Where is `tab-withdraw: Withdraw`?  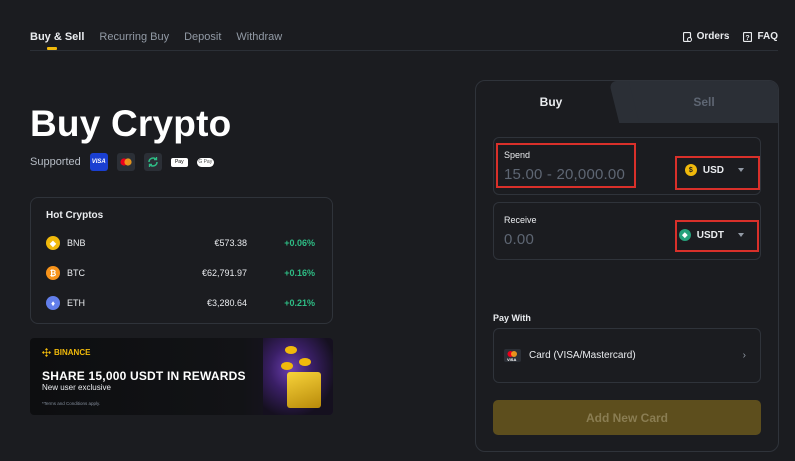
tab-withdraw: Withdraw is located at coordinates (259, 37).